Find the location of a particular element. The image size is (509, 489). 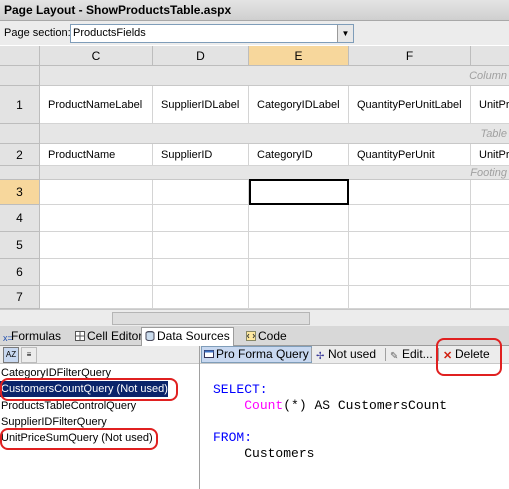

tab-data-sources-label: Data Sources is located at coordinates (193, 336).